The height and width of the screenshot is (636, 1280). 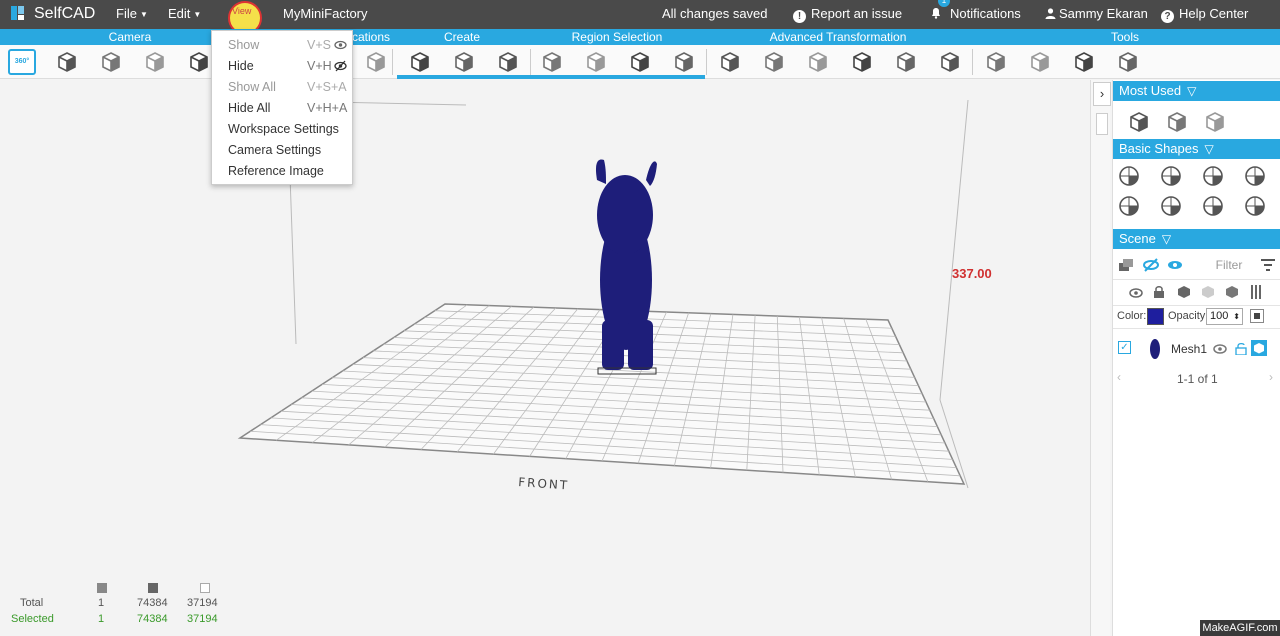 I want to click on pyramid-icon, so click(x=774, y=62).